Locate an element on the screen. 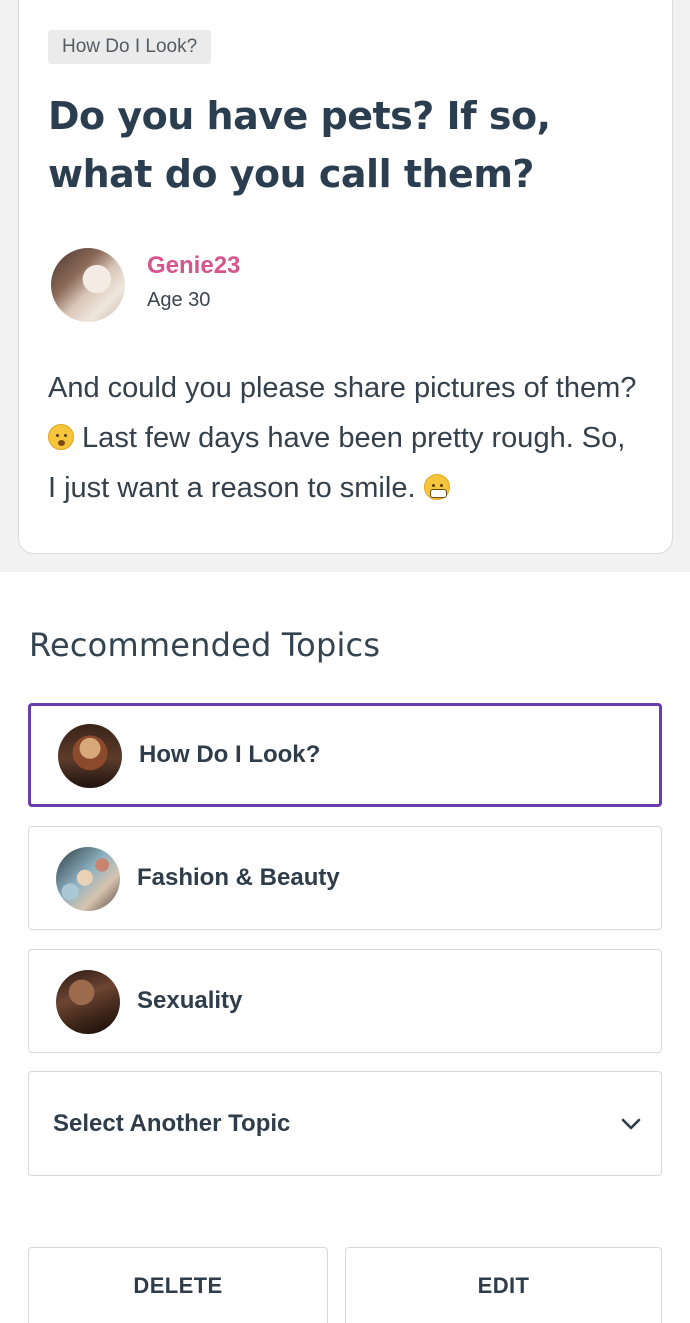  topic-label: How Do I Look? is located at coordinates (230, 754).